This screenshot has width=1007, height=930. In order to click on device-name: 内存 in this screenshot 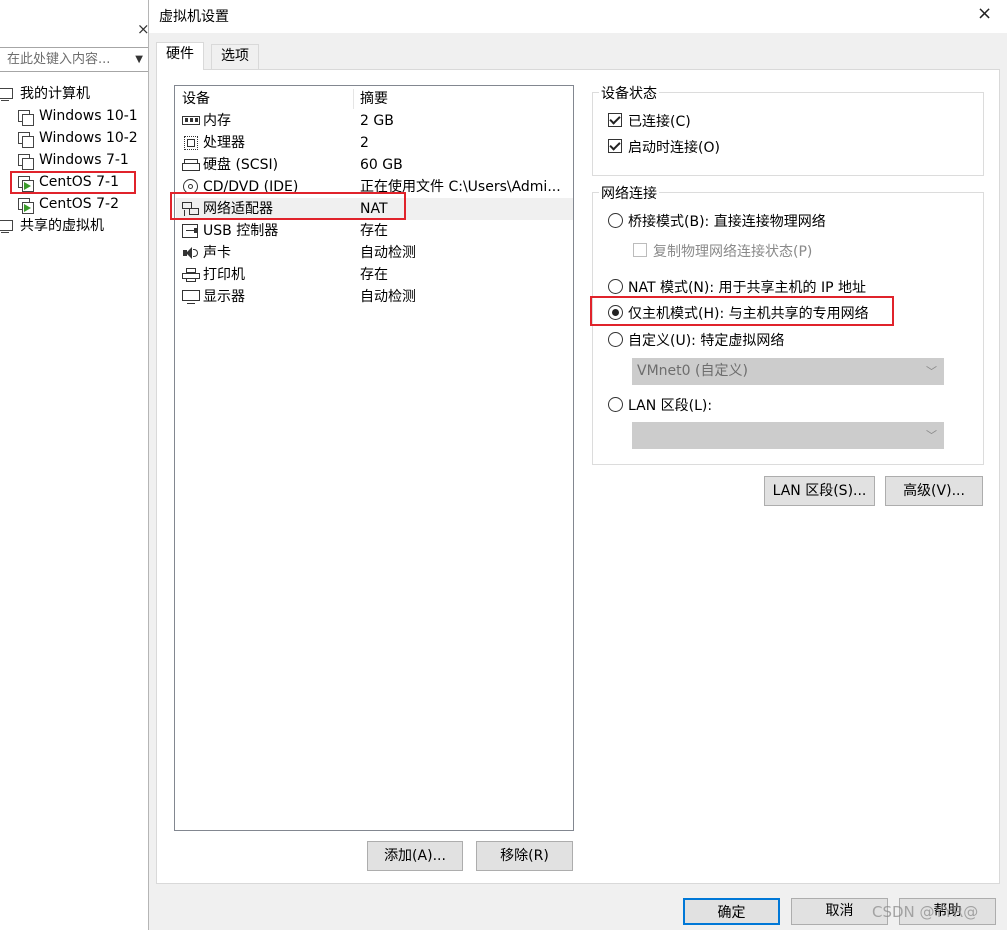, I will do `click(217, 121)`.